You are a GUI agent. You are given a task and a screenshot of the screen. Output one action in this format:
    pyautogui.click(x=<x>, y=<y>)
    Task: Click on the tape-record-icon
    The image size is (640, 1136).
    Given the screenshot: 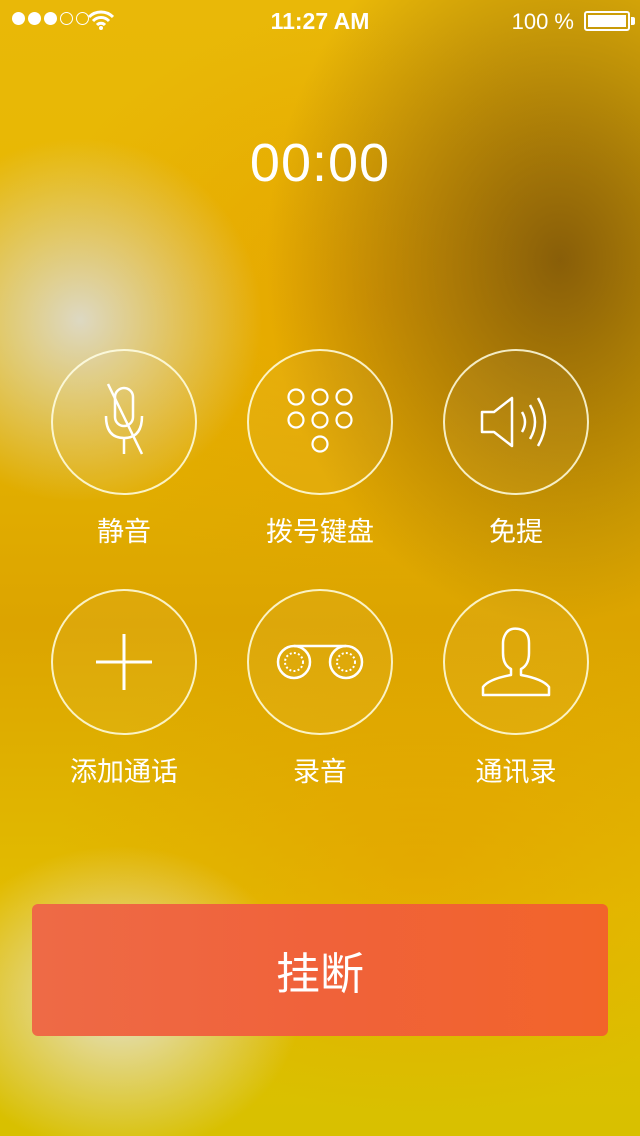 What is the action you would take?
    pyautogui.click(x=320, y=662)
    